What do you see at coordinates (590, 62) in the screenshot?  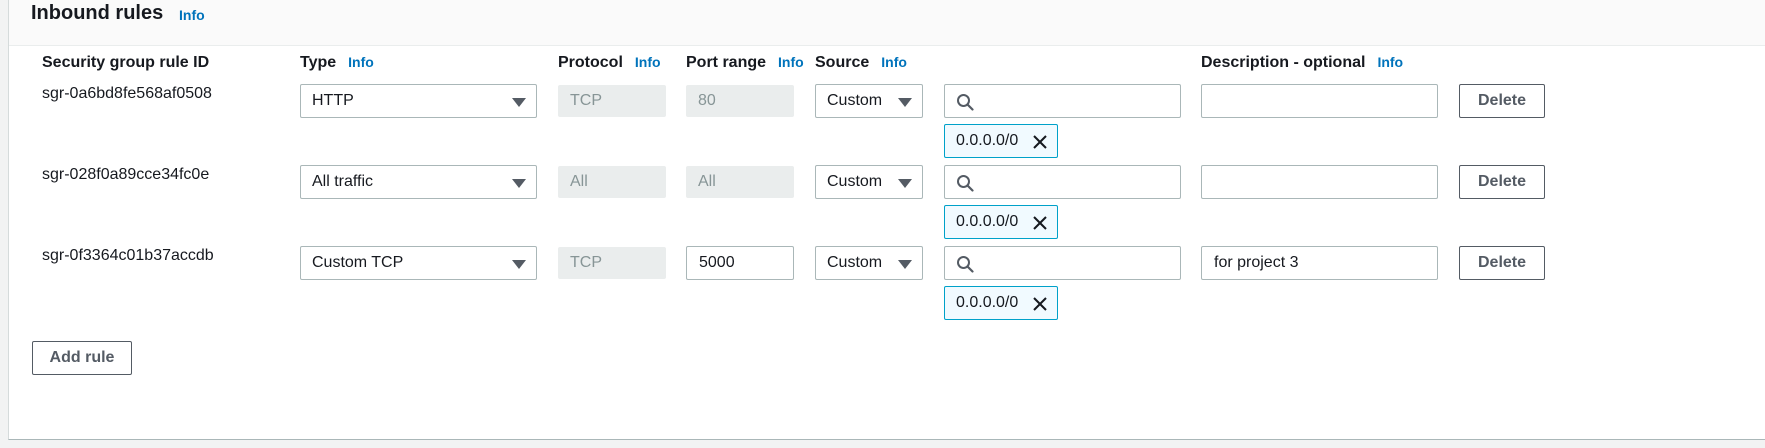 I see `col-protocol-label: Protocol` at bounding box center [590, 62].